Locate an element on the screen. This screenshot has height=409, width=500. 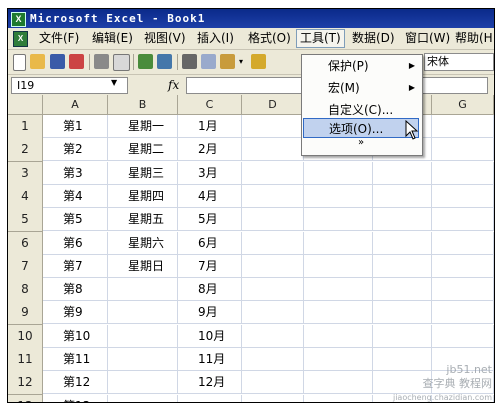
cell: 5月 is located at coordinates (210, 220).